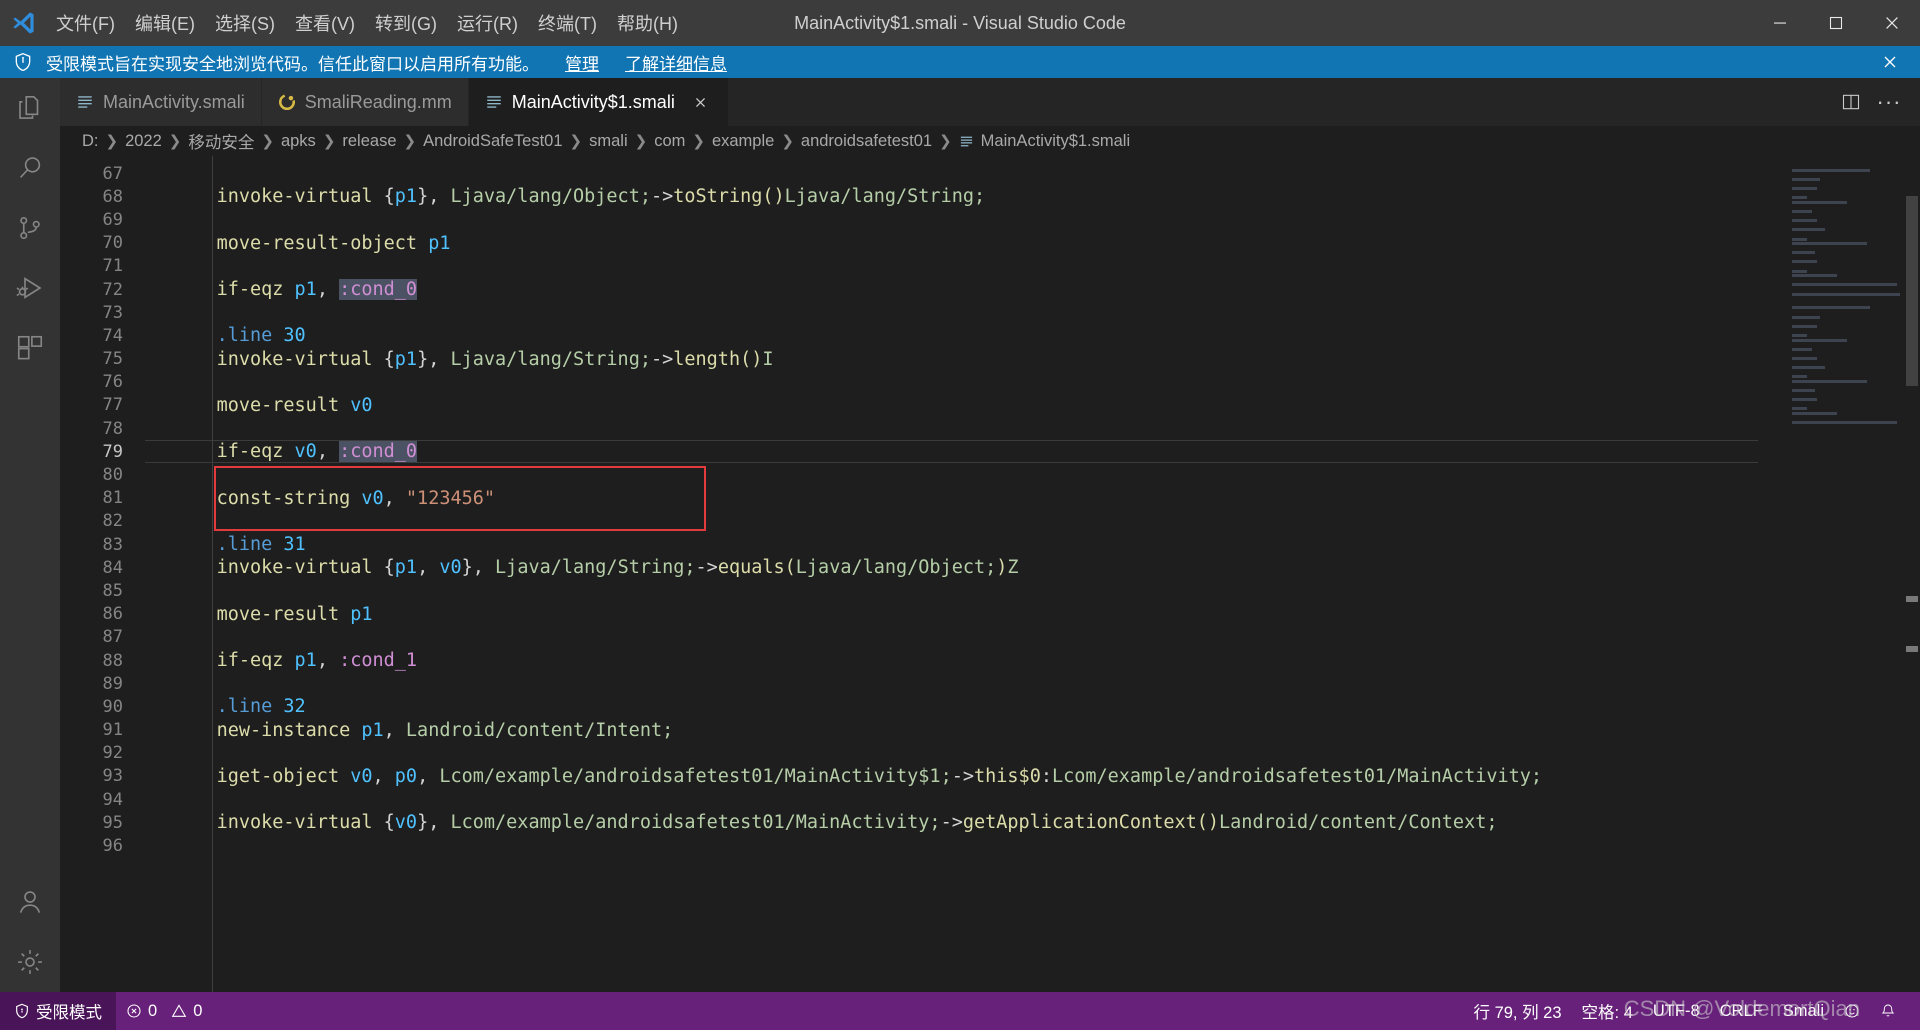  Describe the element at coordinates (1780, 23) in the screenshot. I see `minimize-button` at that location.